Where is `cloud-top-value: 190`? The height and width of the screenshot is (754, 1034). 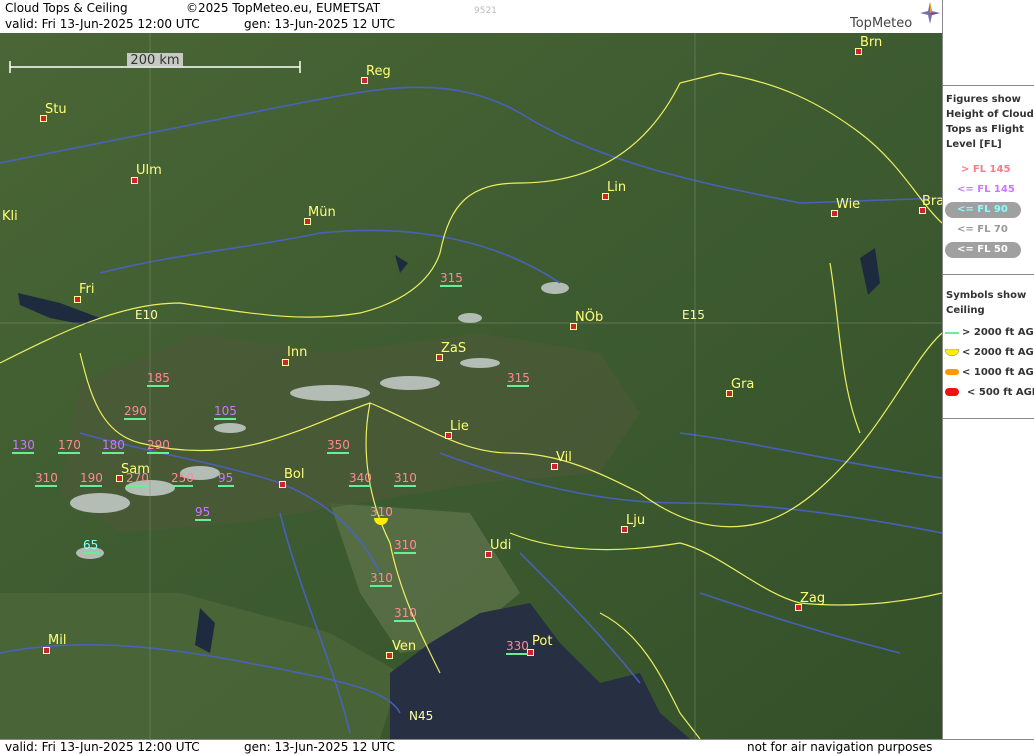
cloud-top-value: 190 is located at coordinates (91, 478).